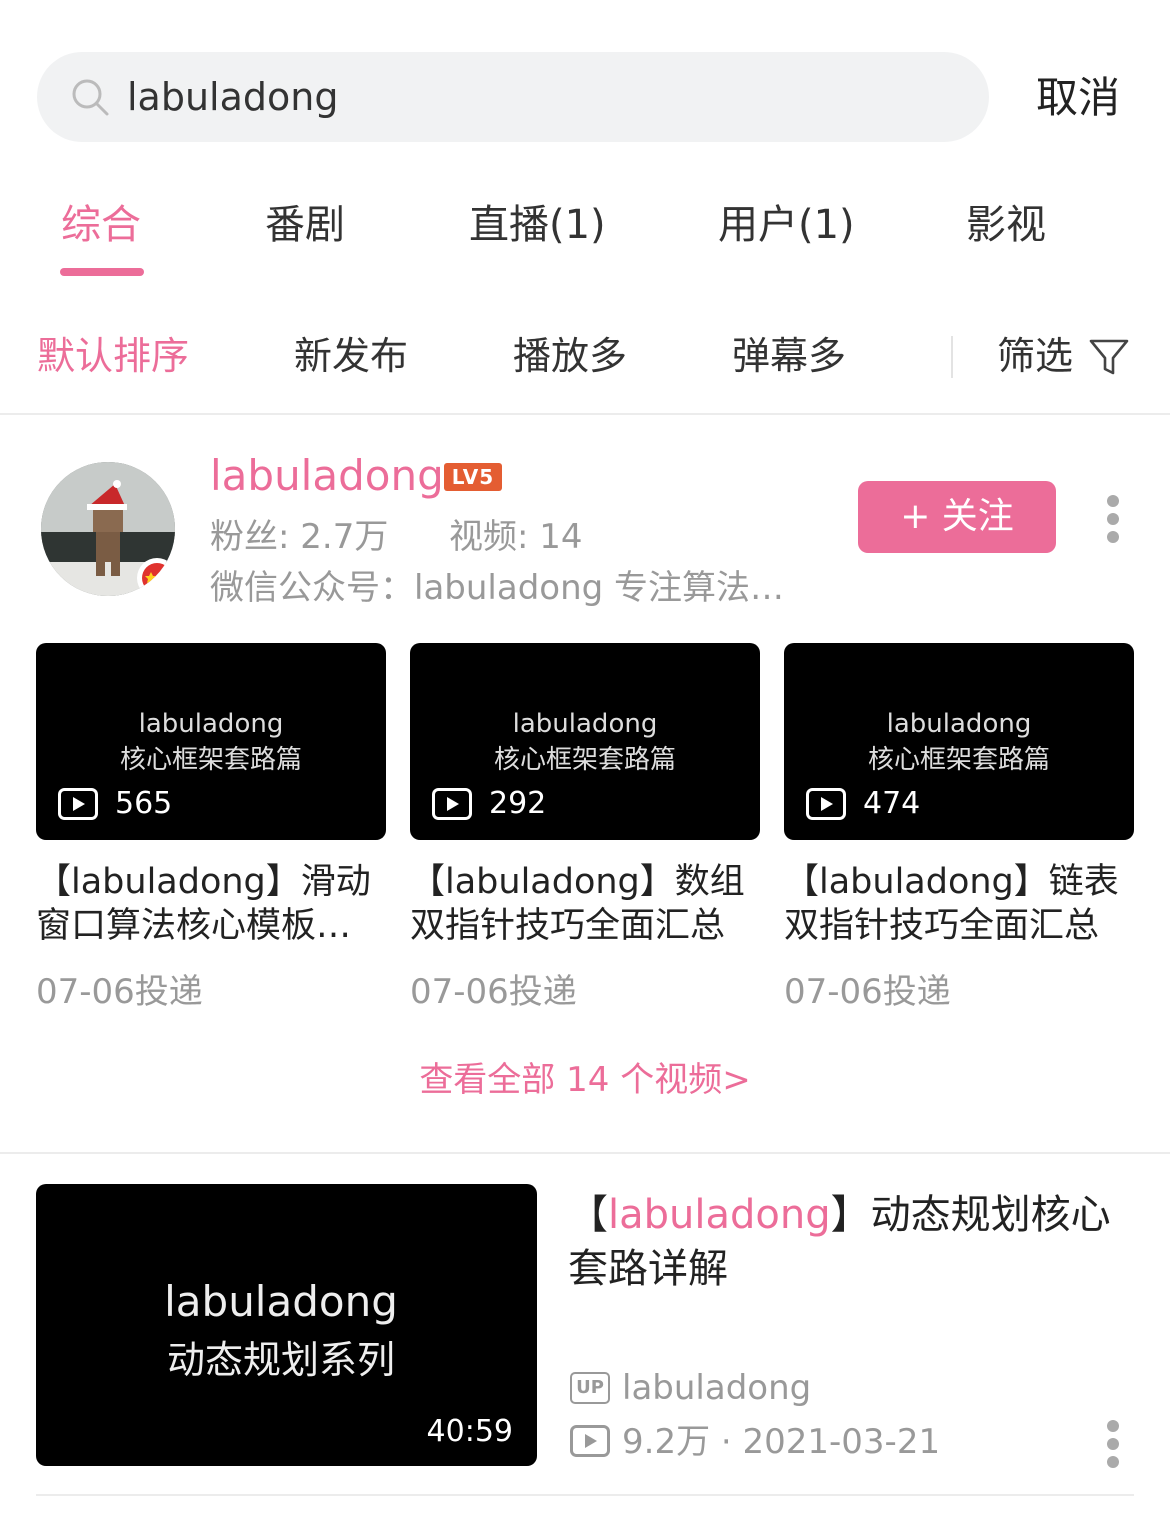 The width and height of the screenshot is (1170, 1515). What do you see at coordinates (108, 529) in the screenshot?
I see `avatar` at bounding box center [108, 529].